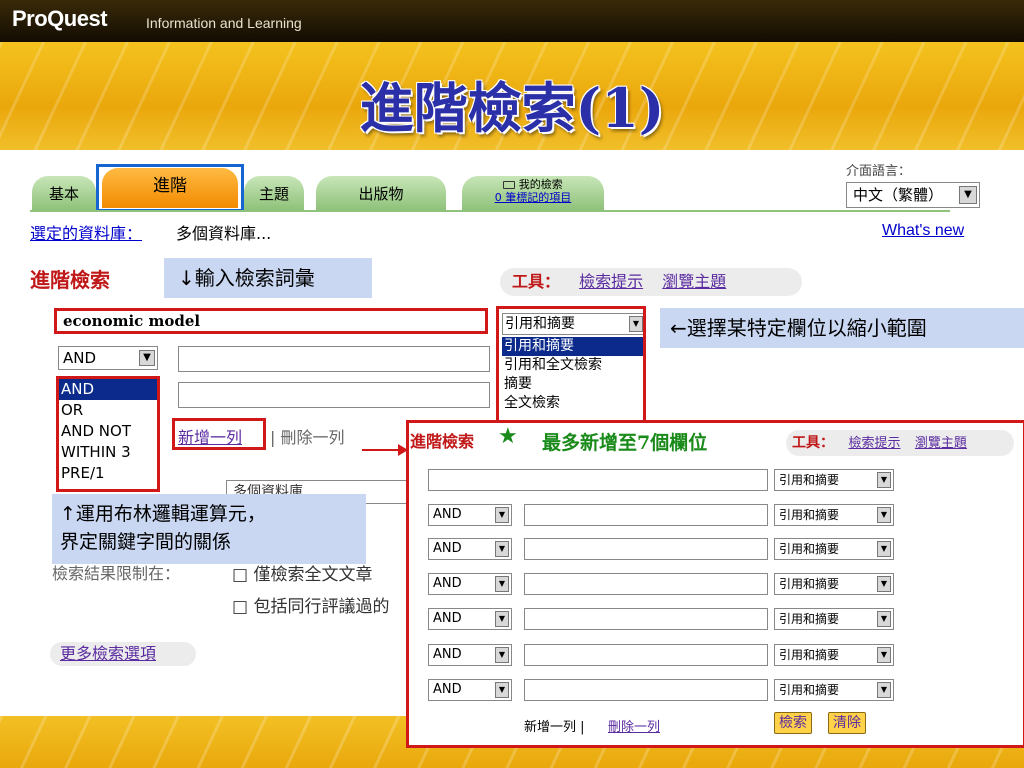 The image size is (1024, 768). Describe the element at coordinates (70, 280) in the screenshot. I see `advanced-search-heading: 進階檢索` at that location.